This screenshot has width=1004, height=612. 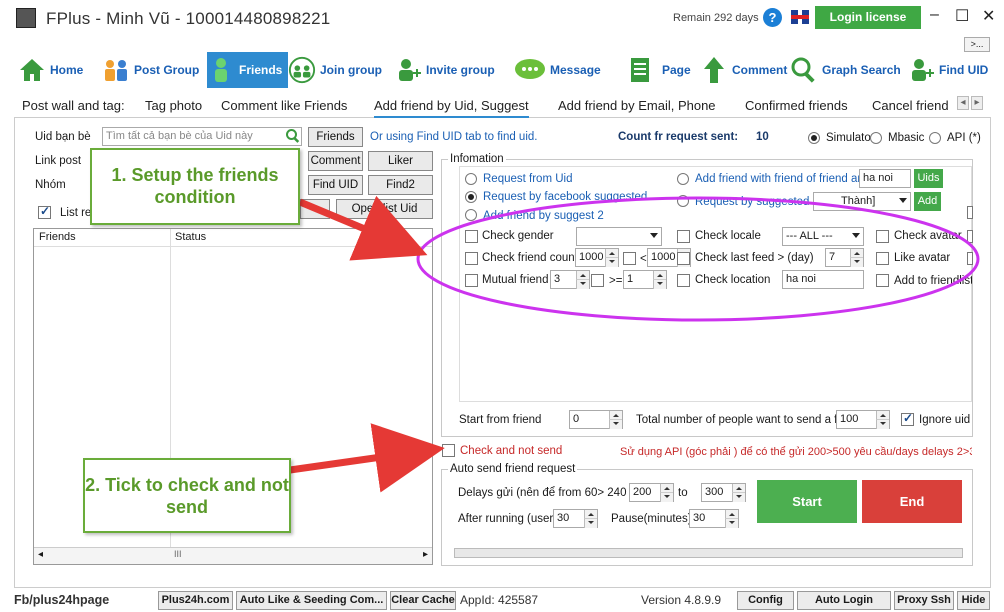 I want to click on config-button: Config, so click(x=765, y=600).